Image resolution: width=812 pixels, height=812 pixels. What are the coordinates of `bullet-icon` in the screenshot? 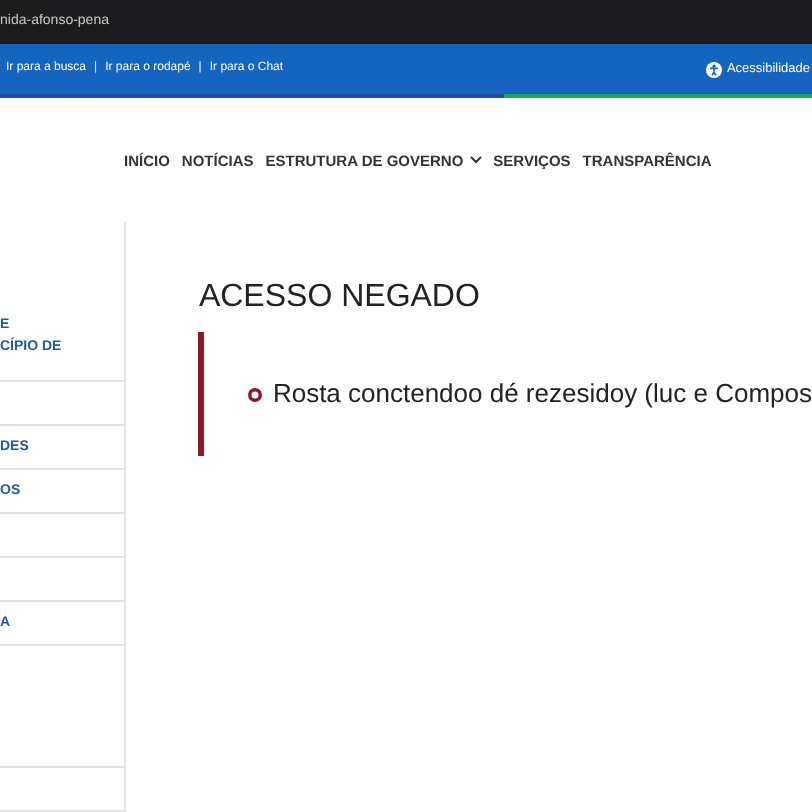 It's located at (255, 394).